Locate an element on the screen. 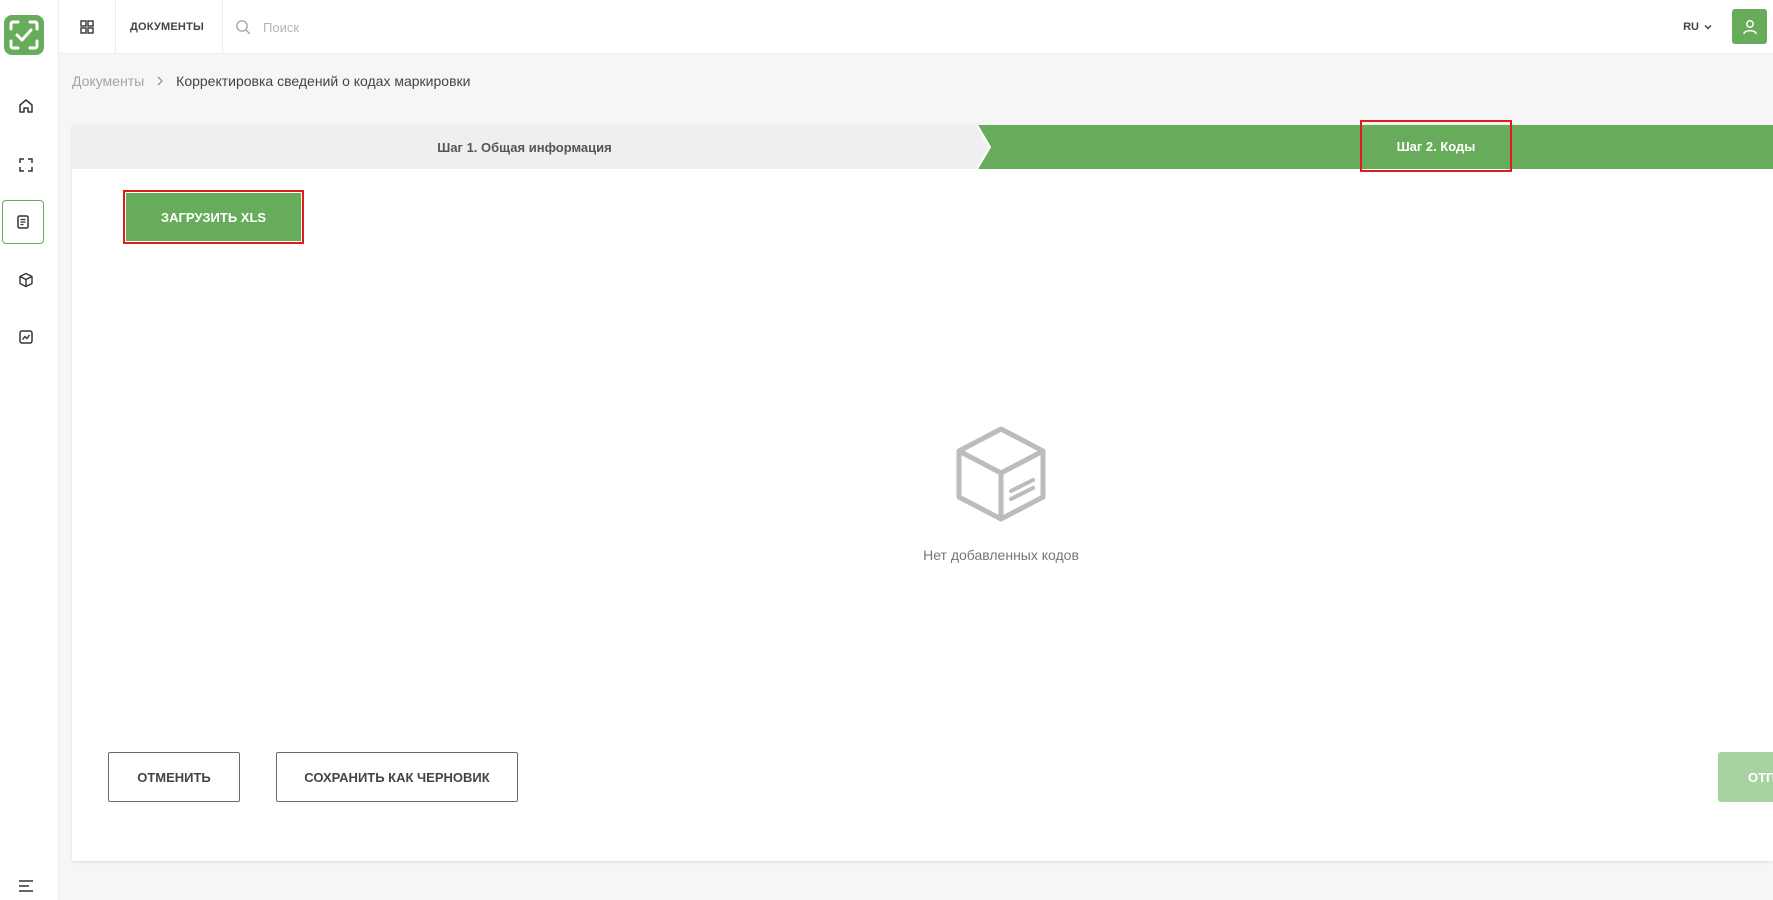 This screenshot has width=1773, height=900. top-bar: ДОКУМЕНТЫ RU is located at coordinates (916, 27).